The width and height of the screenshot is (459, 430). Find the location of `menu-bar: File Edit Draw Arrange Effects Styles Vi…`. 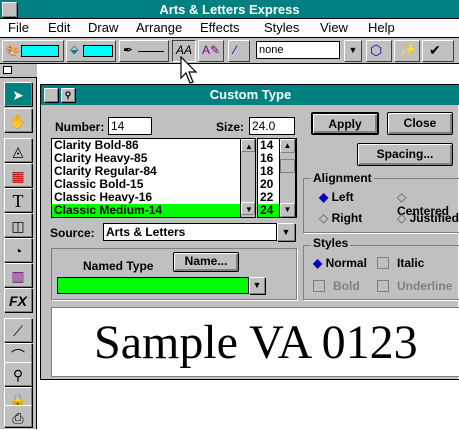

menu-bar: File Edit Draw Arrange Effects Styles Vi… is located at coordinates (229, 28).